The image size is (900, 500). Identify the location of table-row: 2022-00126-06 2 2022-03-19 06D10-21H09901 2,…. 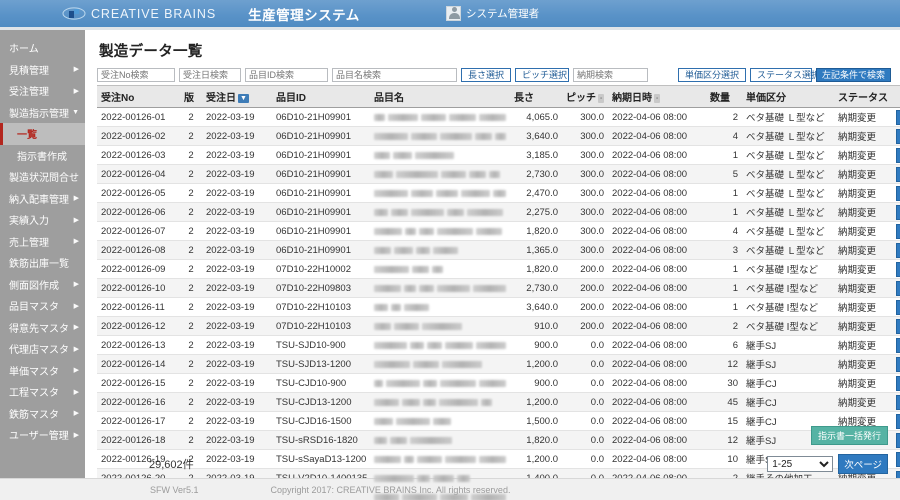
(498, 212).